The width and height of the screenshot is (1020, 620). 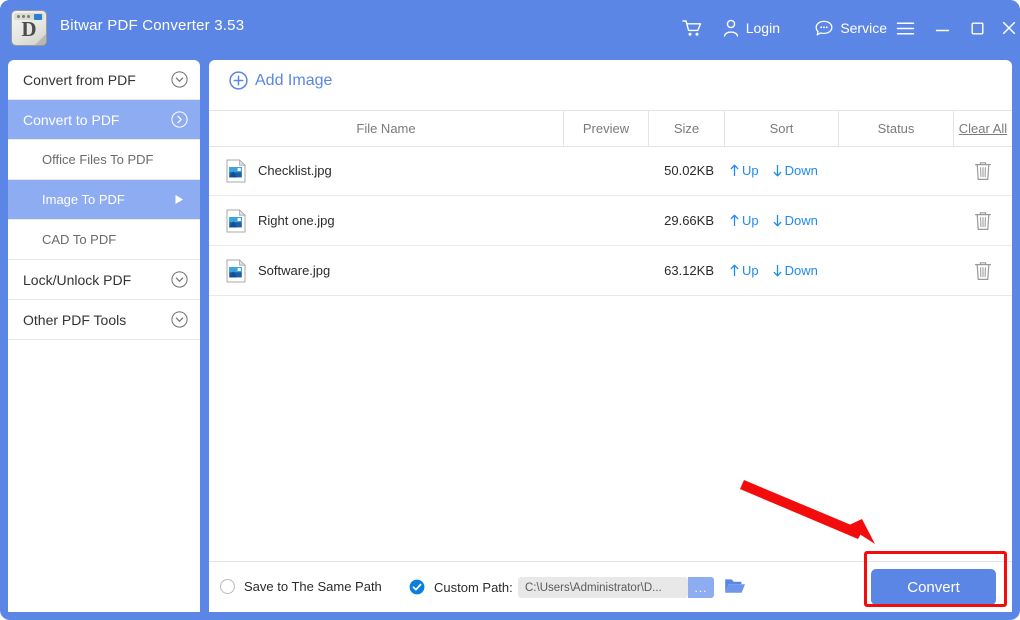 What do you see at coordinates (689, 270) in the screenshot?
I see `cell-file-size: 63.12KB` at bounding box center [689, 270].